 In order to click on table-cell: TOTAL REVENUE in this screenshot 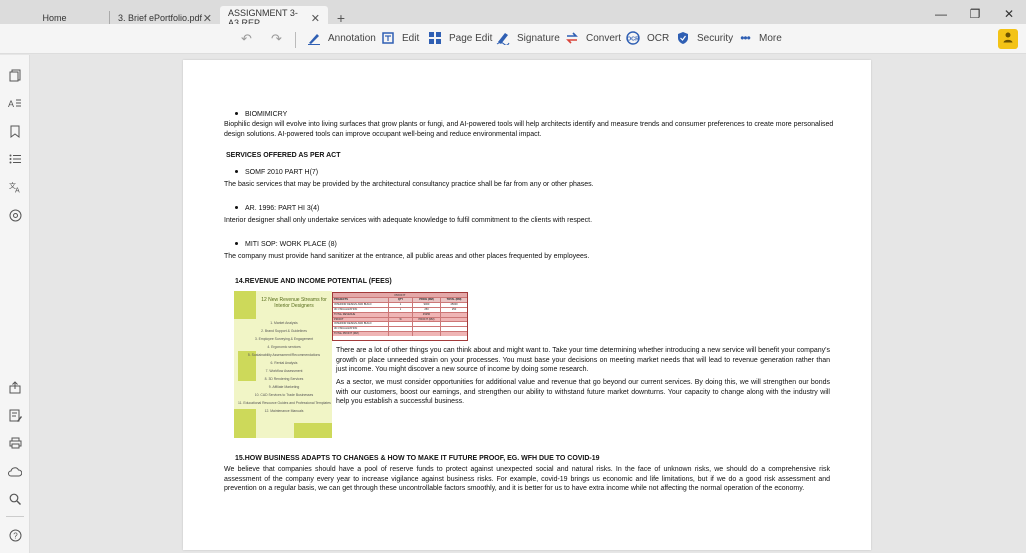, I will do `click(361, 314)`.